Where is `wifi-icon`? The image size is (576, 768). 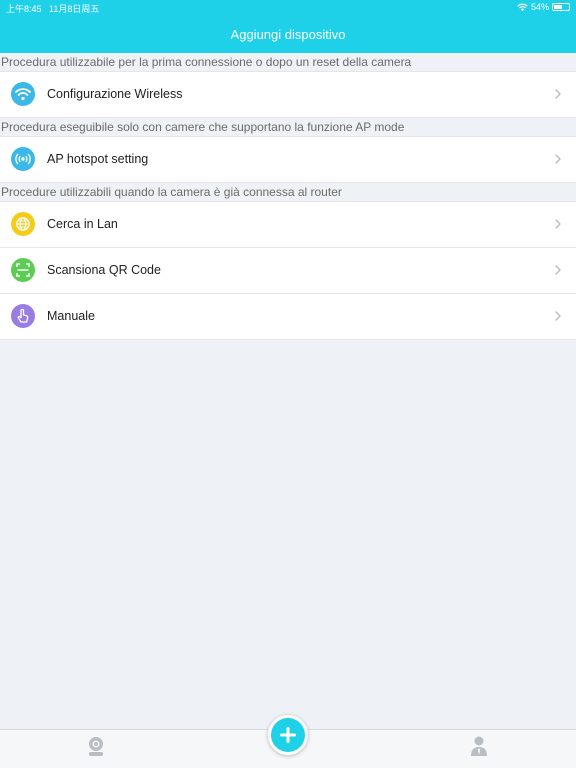 wifi-icon is located at coordinates (23, 94).